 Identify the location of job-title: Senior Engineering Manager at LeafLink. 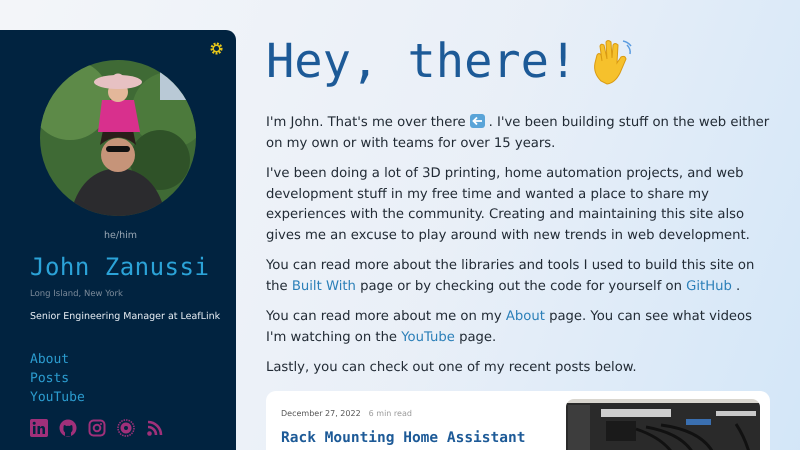
(125, 316).